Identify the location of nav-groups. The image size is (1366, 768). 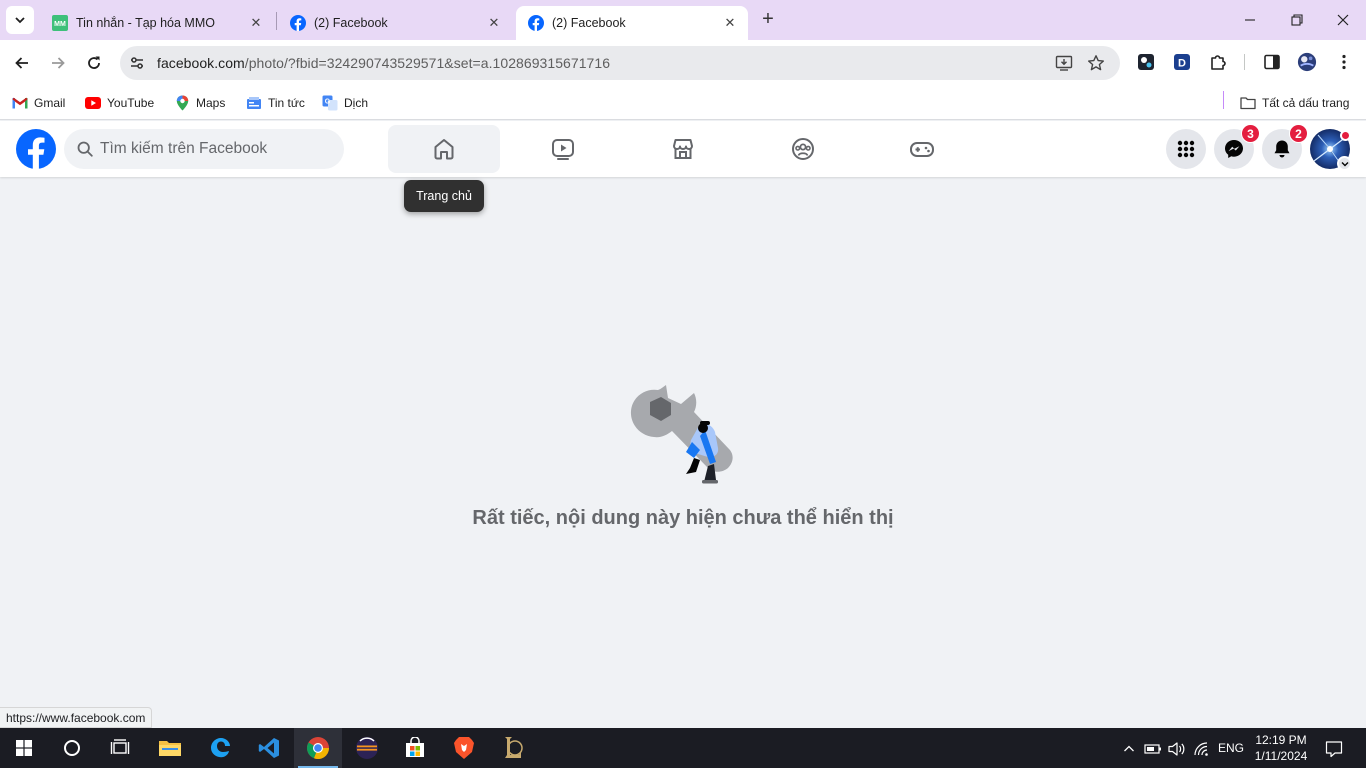
(803, 149).